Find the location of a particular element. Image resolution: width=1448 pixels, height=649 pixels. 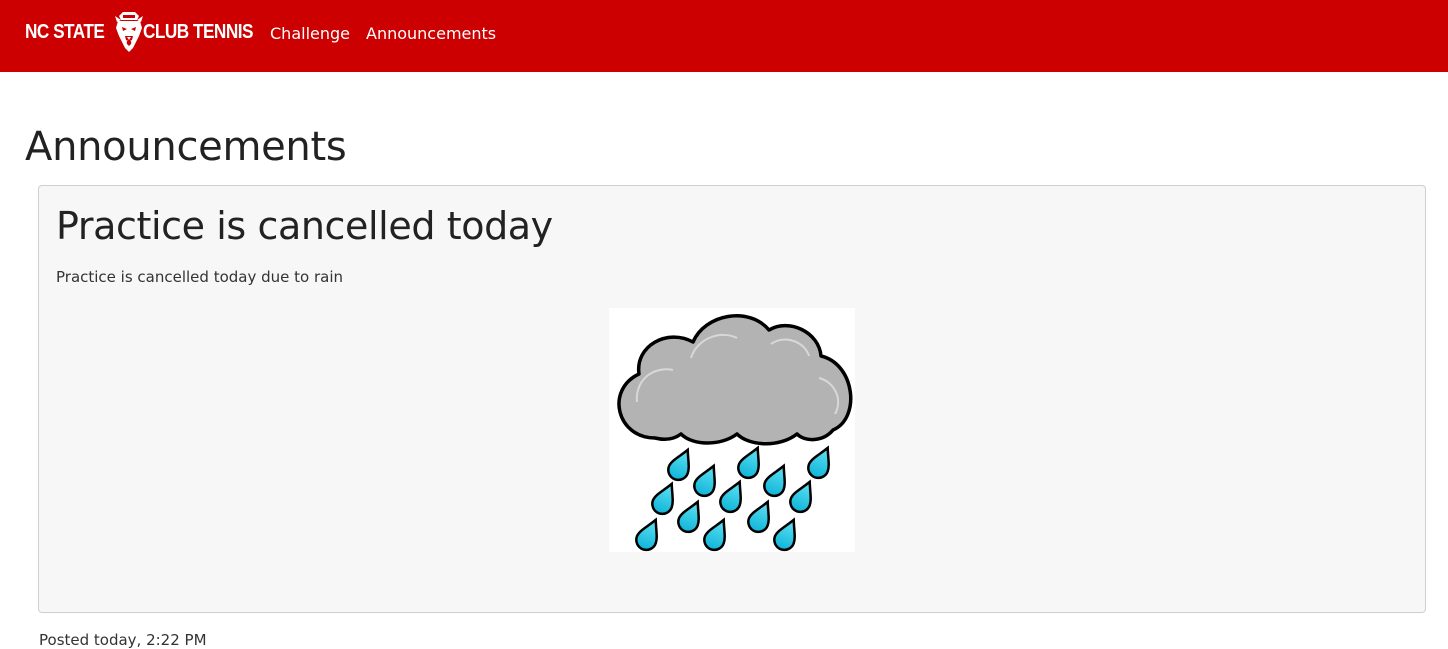

announcement-body: Practice is cancelled today due to rain is located at coordinates (200, 277).